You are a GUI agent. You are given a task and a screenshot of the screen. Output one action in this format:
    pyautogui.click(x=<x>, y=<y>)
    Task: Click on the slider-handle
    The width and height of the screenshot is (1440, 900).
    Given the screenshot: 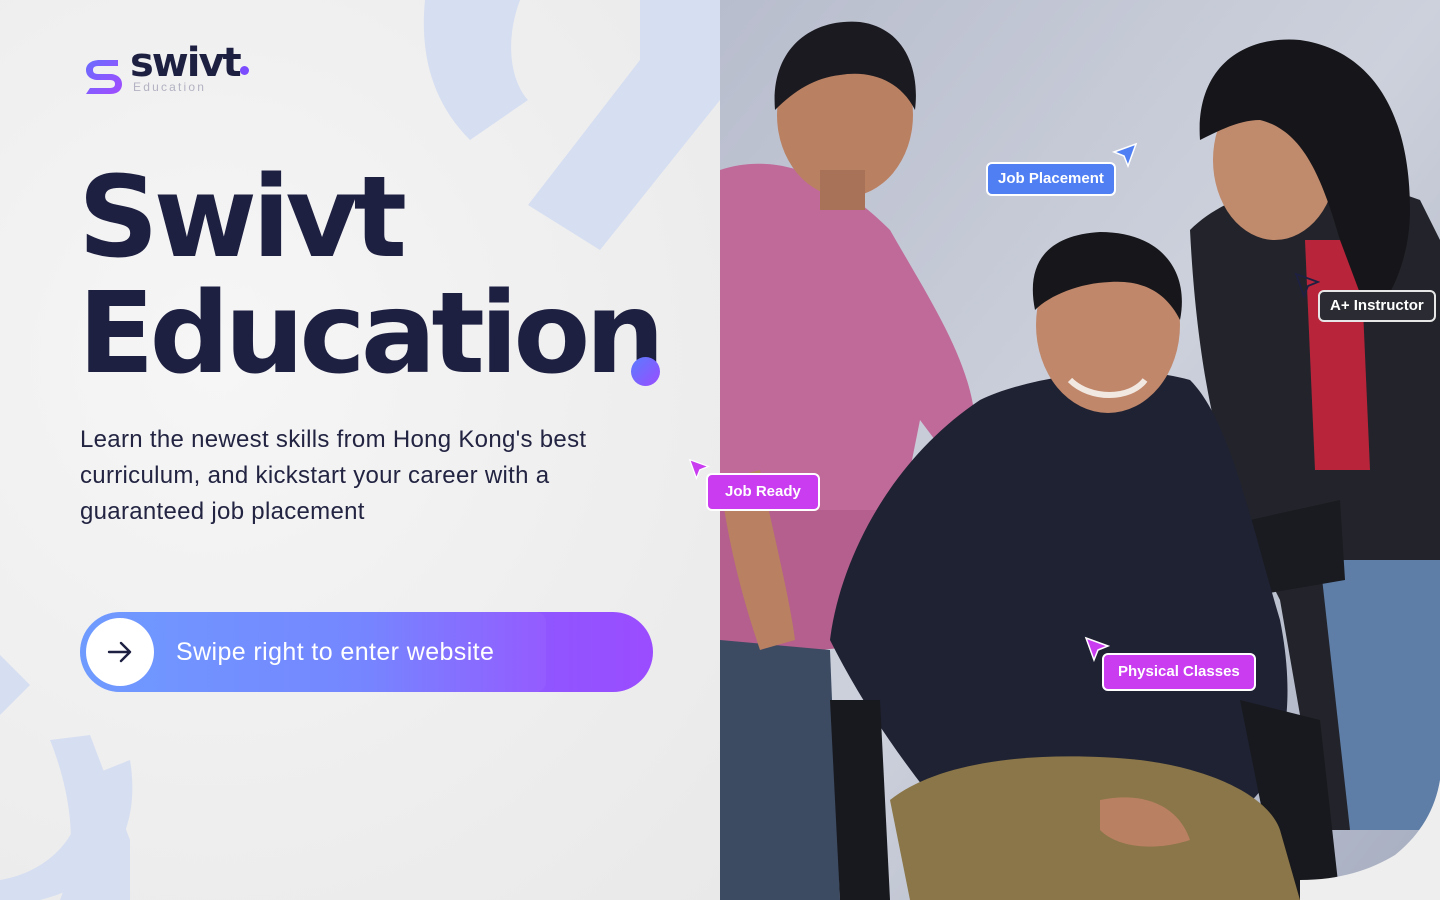 What is the action you would take?
    pyautogui.click(x=120, y=652)
    